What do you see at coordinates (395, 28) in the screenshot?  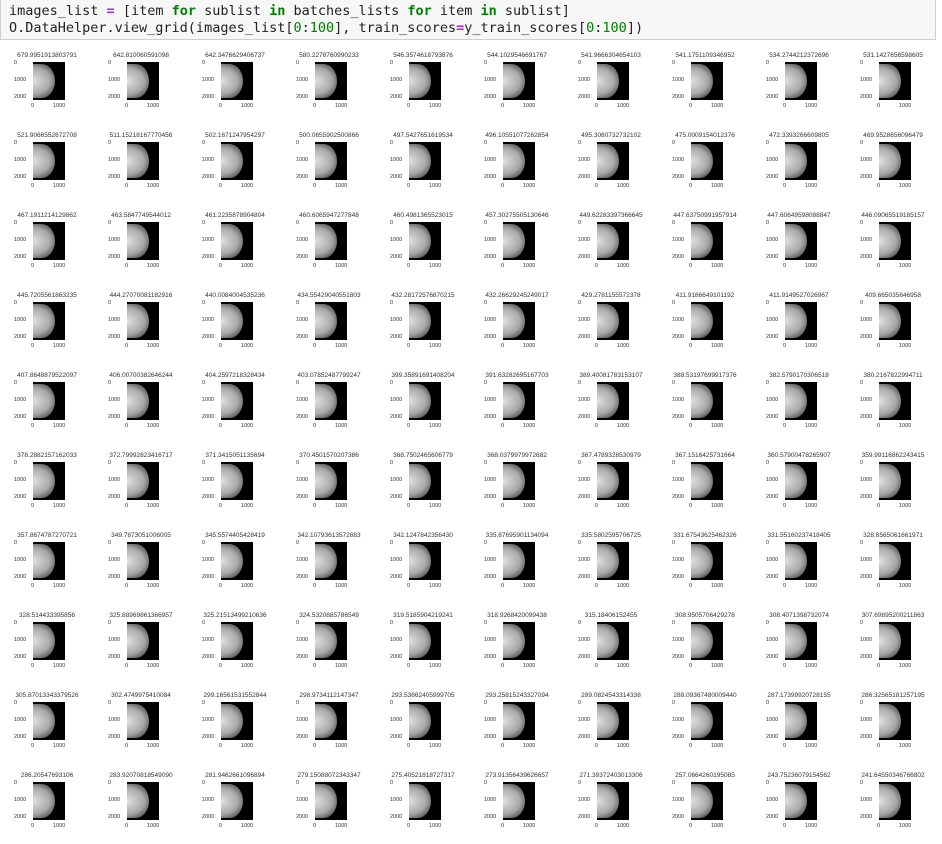 I see `code-token: ], train_scores` at bounding box center [395, 28].